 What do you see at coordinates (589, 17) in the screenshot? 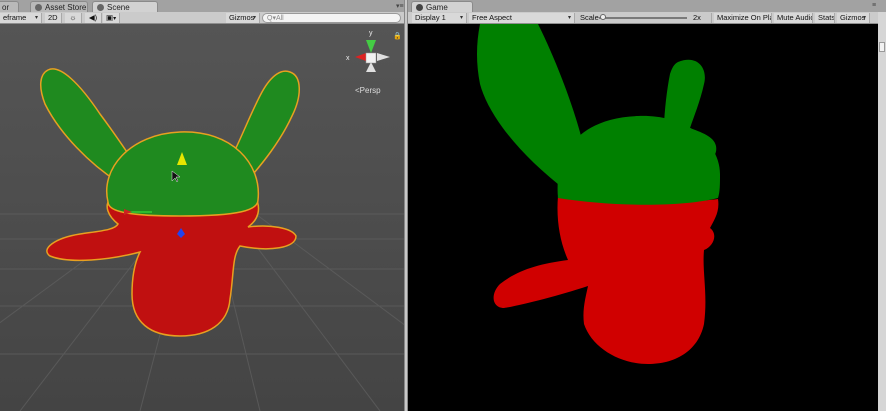
I see `scale-label: Scale` at bounding box center [589, 17].